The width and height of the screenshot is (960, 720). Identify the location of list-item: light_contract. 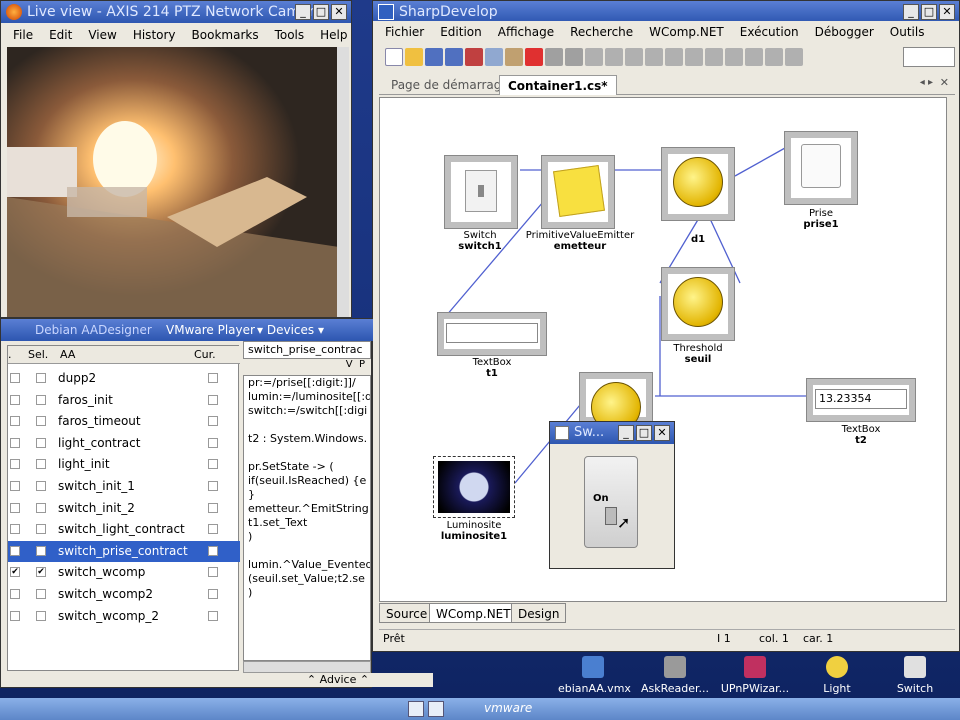
(124, 443).